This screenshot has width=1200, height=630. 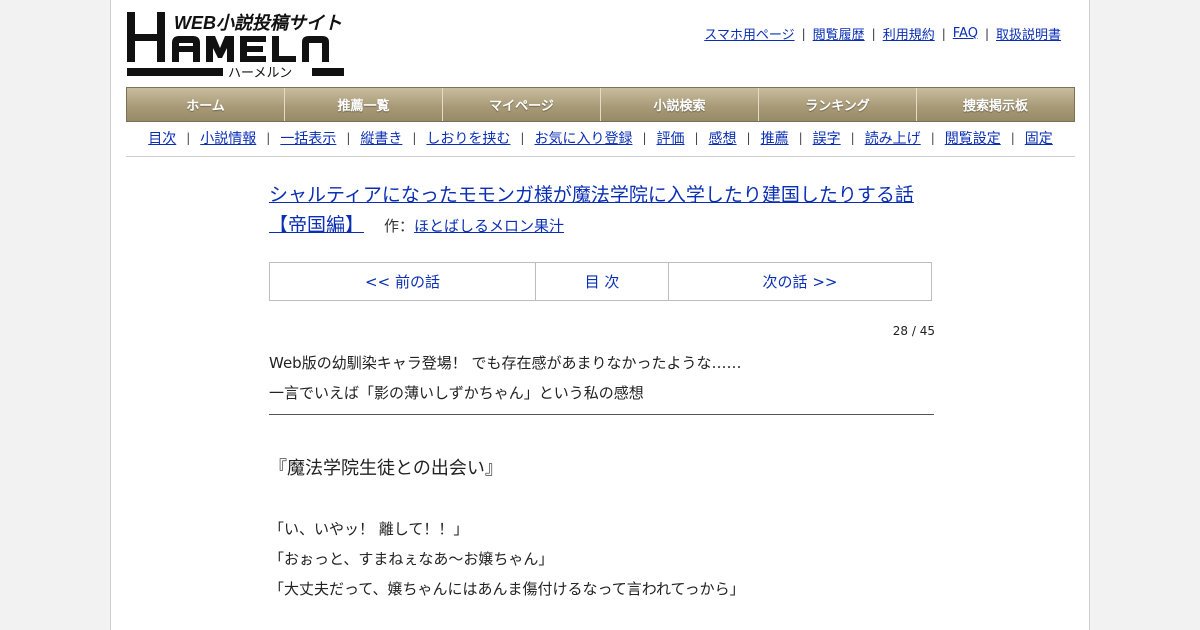 I want to click on subnav-rating: 評価, so click(x=671, y=138).